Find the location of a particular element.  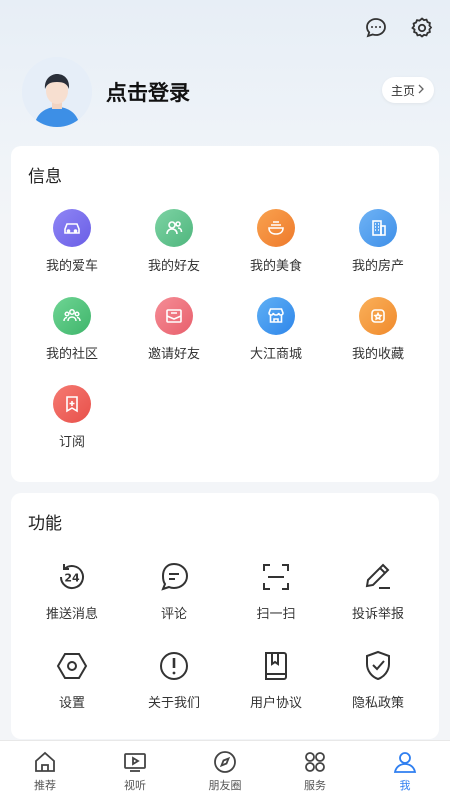

func-item-label: 评论 is located at coordinates (173, 614).